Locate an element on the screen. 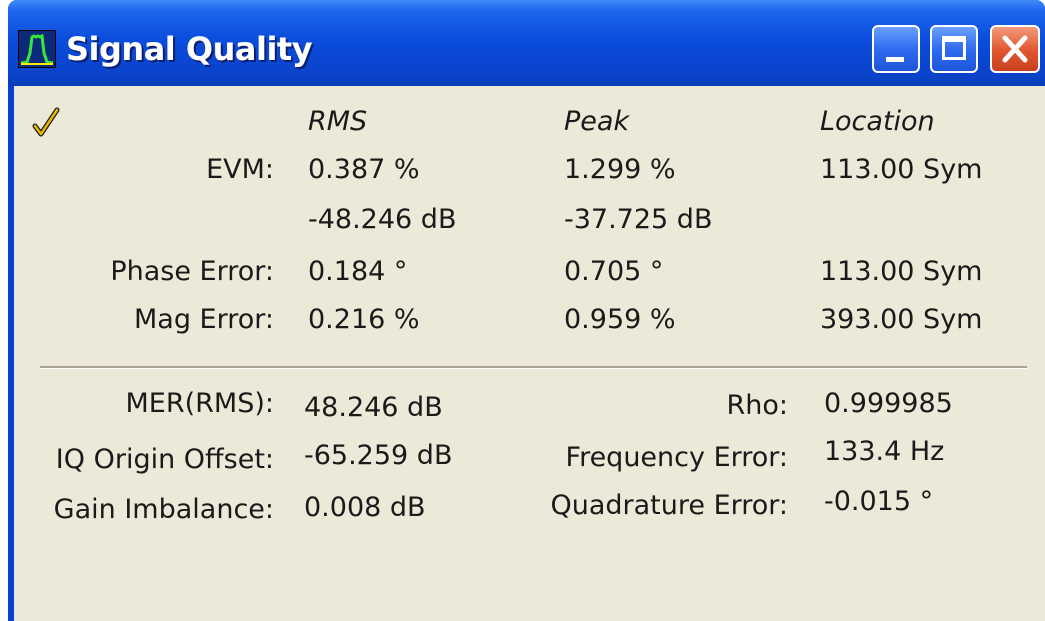 This screenshot has height=621, width=1045. window-title: Signal Quality is located at coordinates (189, 49).